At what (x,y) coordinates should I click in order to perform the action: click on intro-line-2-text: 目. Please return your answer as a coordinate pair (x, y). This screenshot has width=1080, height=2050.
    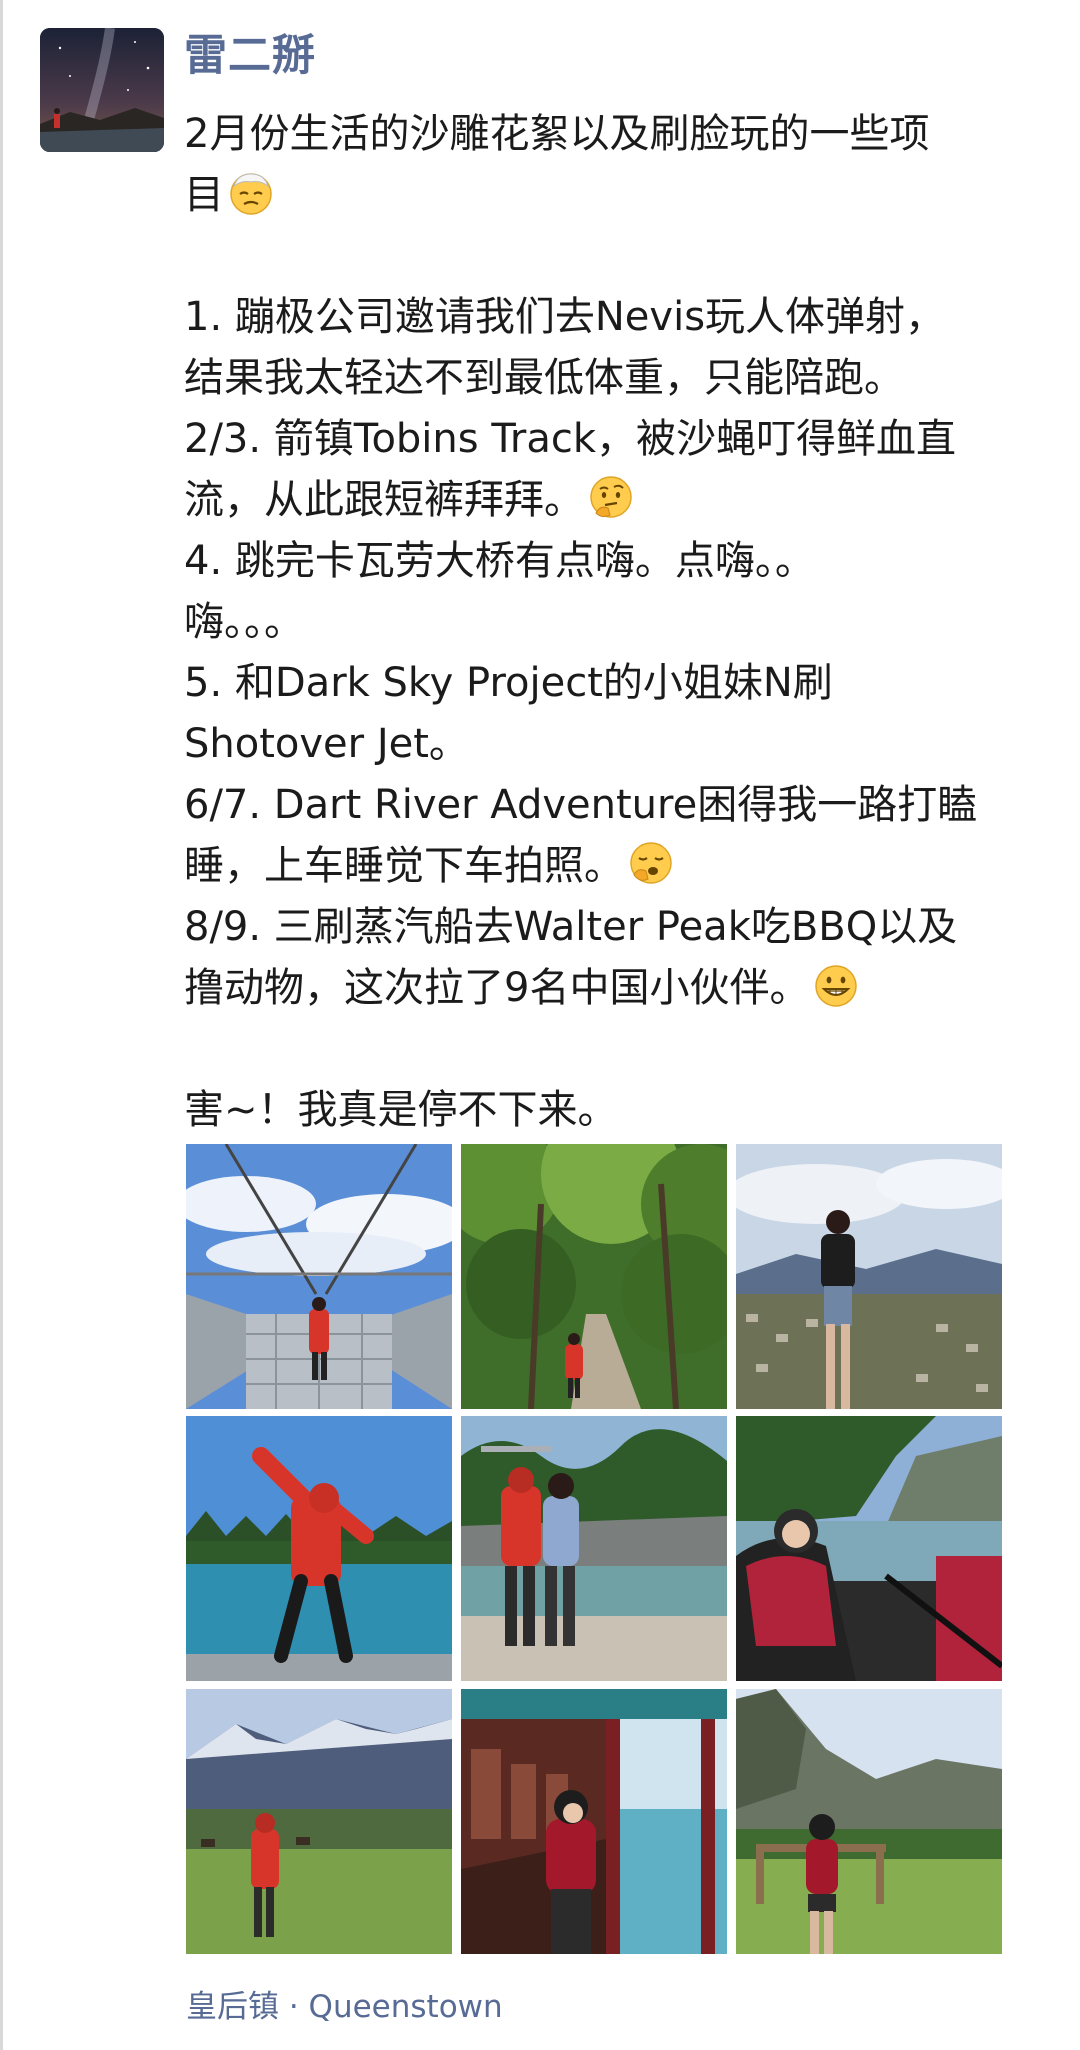
    Looking at the image, I should click on (204, 195).